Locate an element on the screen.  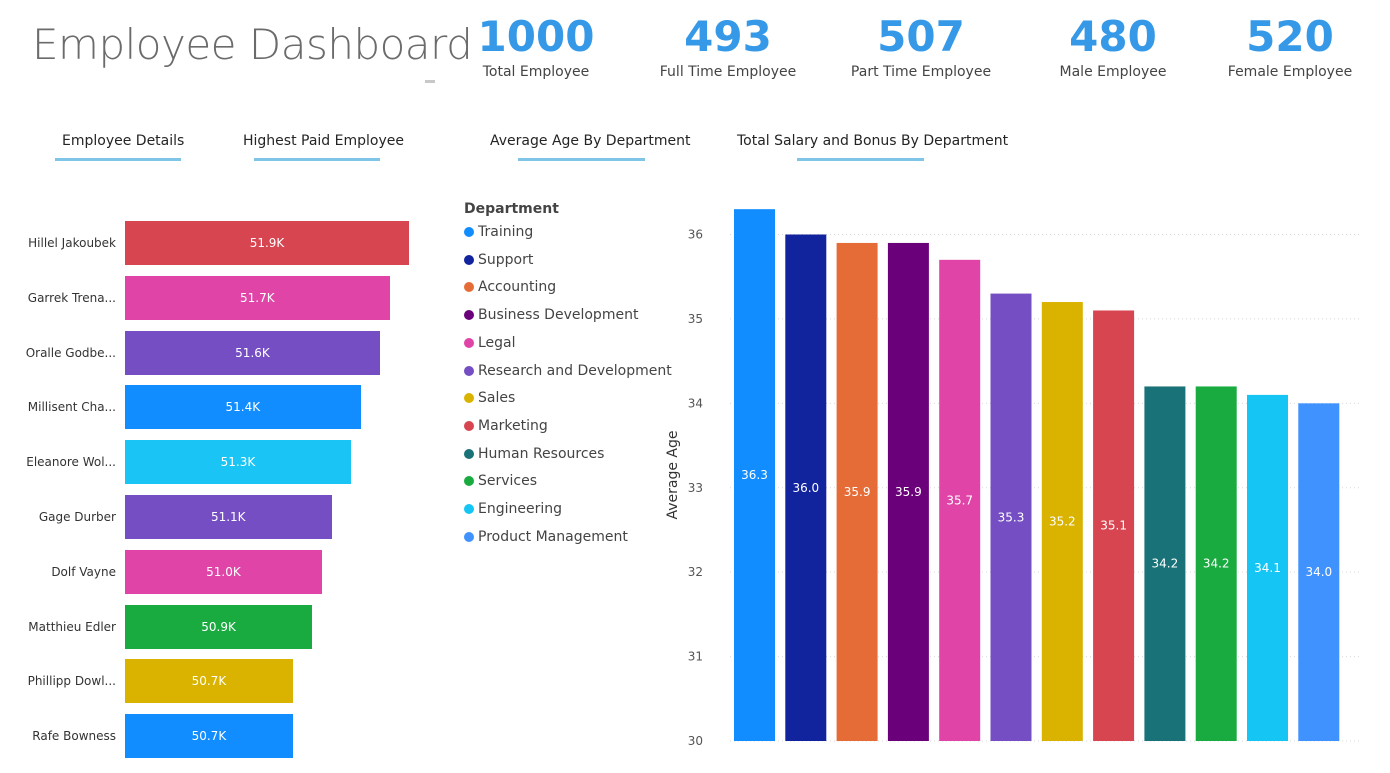
bar-data-label: 34.1 is located at coordinates (1267, 568).